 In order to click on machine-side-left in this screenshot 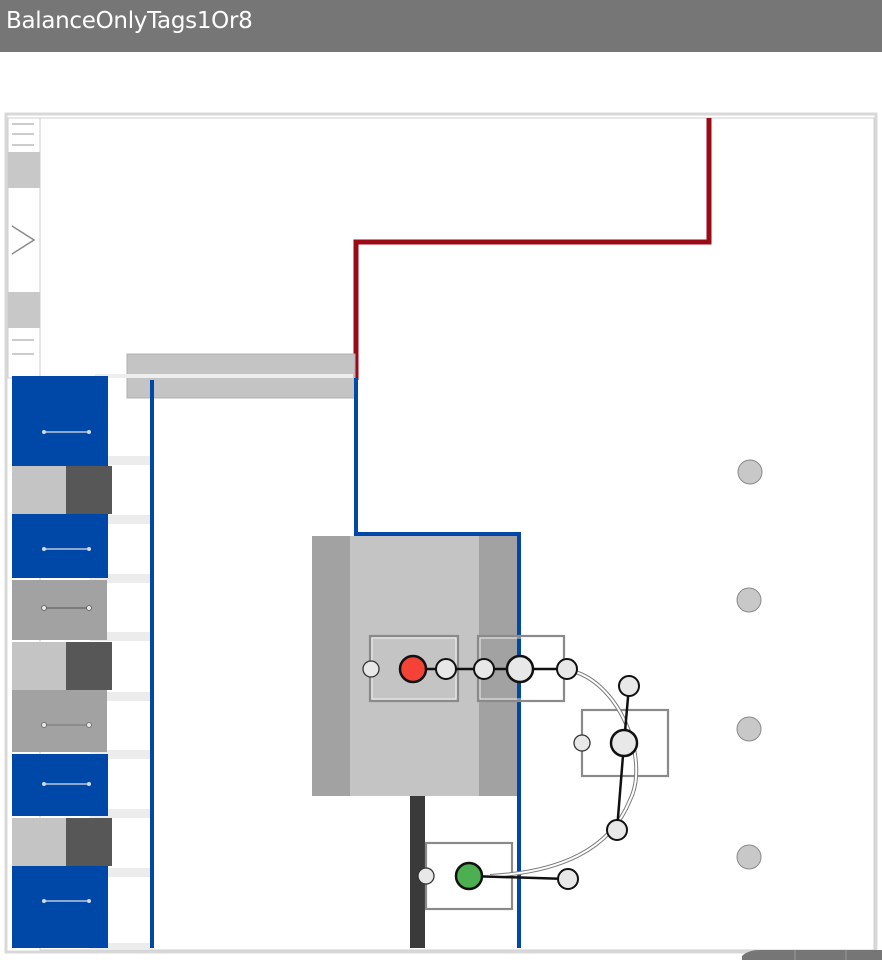, I will do `click(331, 666)`.